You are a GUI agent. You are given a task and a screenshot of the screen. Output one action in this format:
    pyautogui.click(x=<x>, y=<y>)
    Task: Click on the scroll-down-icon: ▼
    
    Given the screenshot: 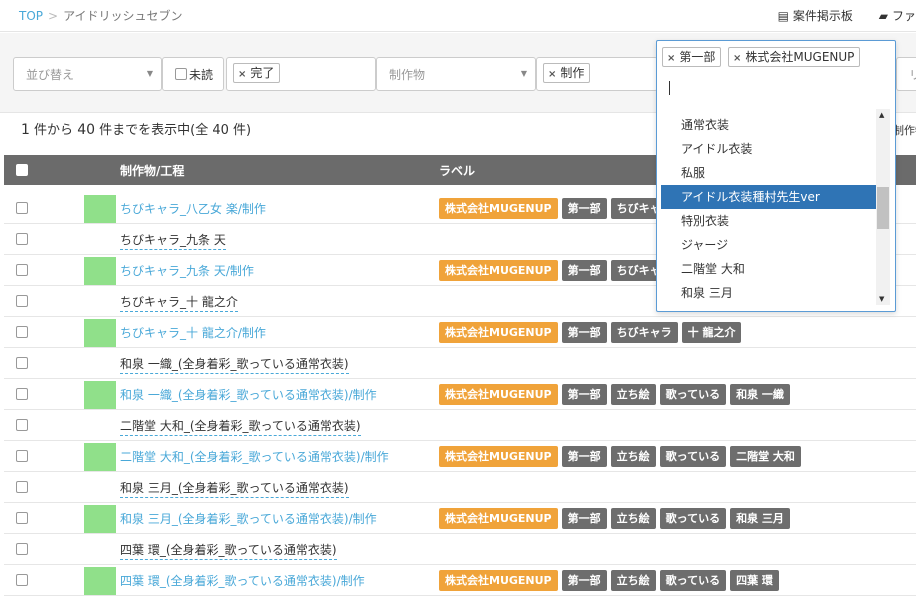 What is the action you would take?
    pyautogui.click(x=881, y=299)
    